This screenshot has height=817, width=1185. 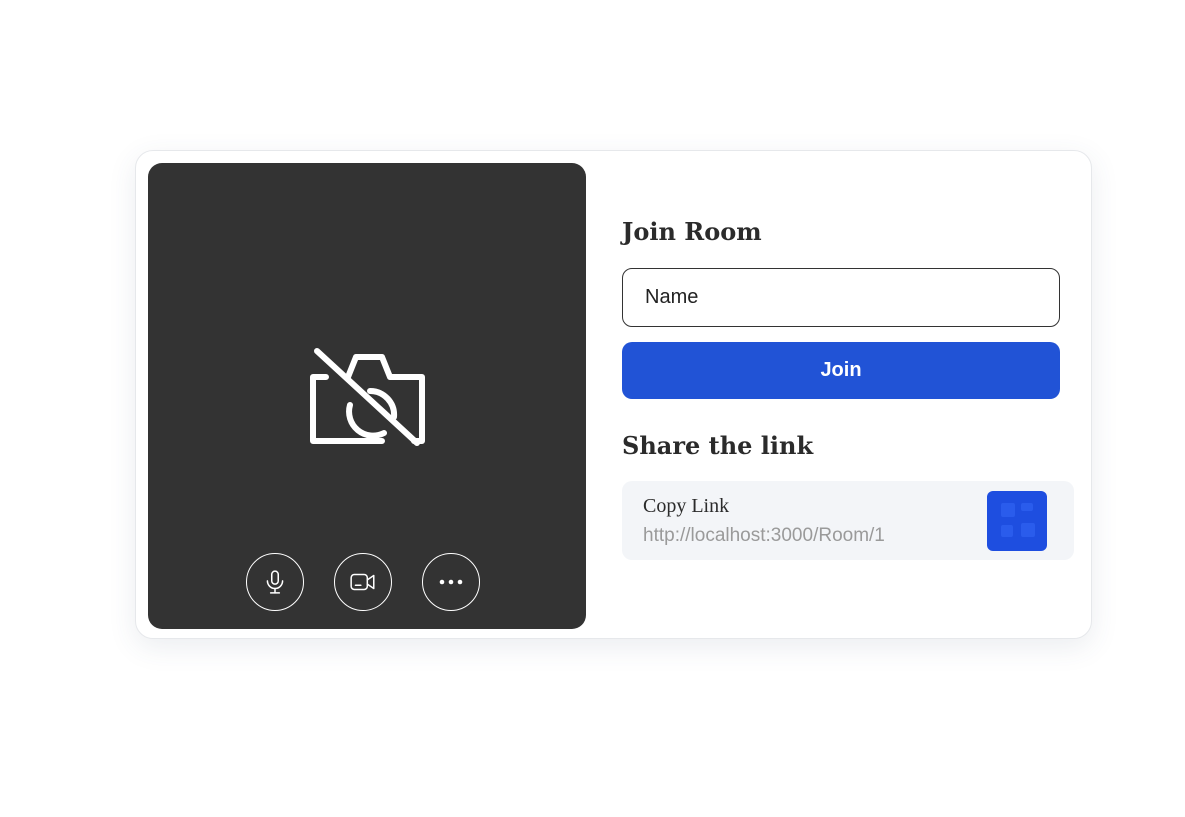 I want to click on microphone-button, so click(x=275, y=582).